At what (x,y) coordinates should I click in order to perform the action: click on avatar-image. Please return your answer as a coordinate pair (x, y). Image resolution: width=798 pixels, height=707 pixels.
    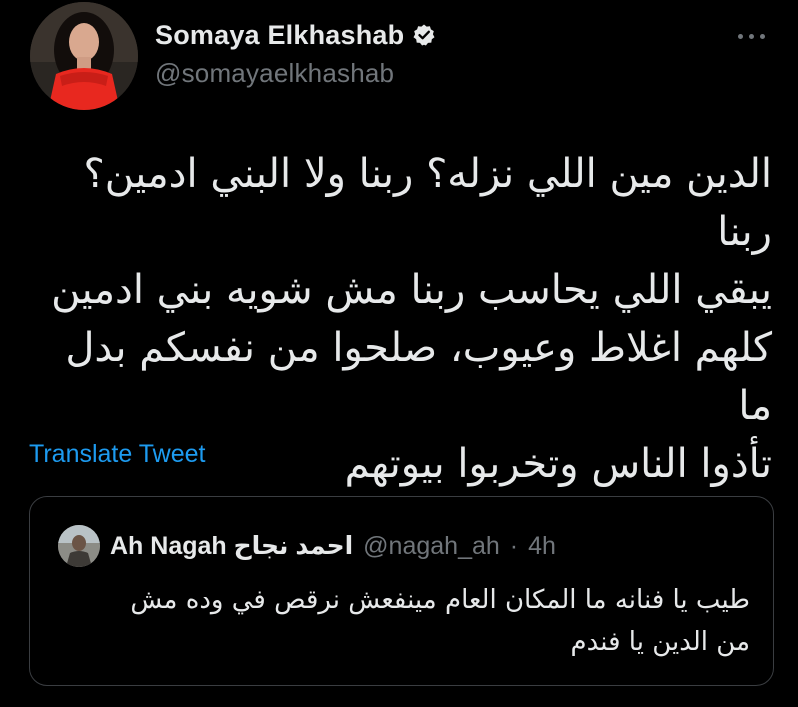
    Looking at the image, I should click on (84, 56).